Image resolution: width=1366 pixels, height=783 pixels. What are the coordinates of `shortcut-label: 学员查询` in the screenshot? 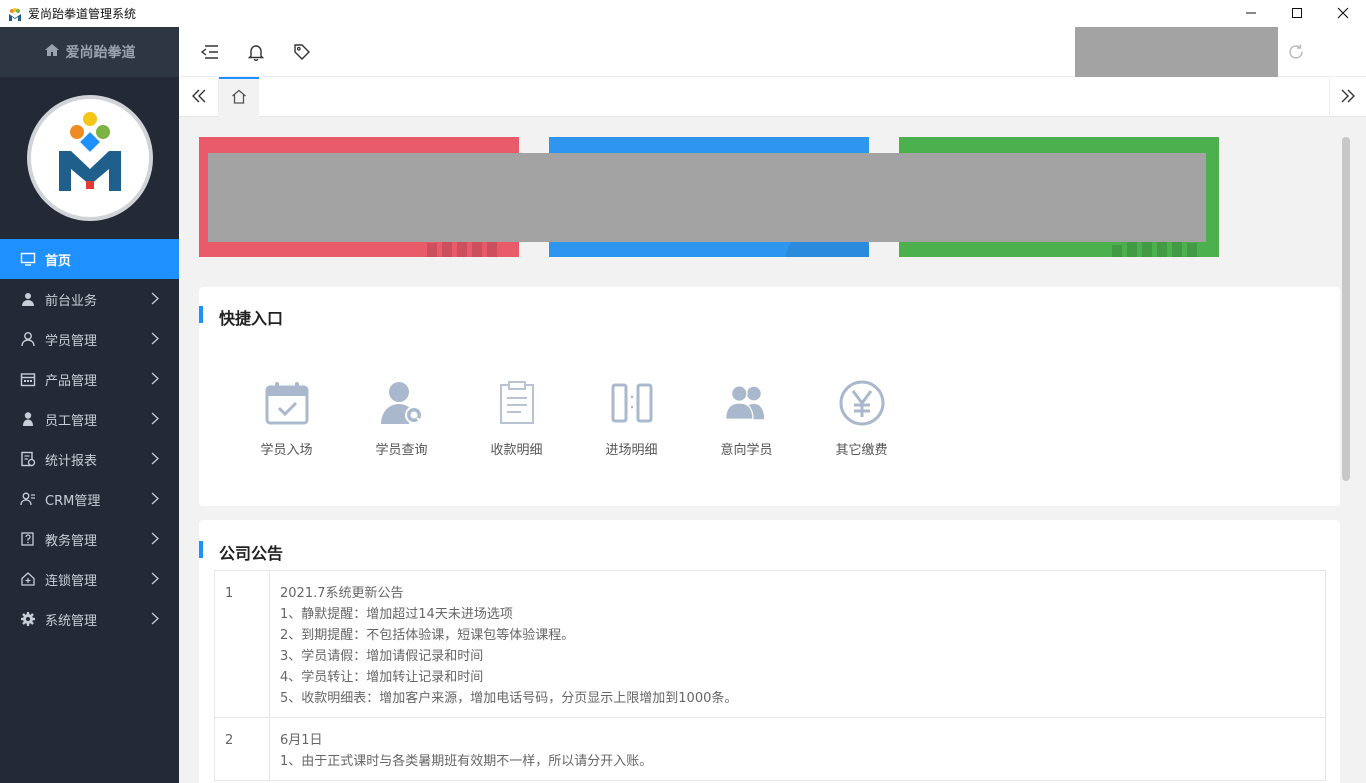 It's located at (401, 450).